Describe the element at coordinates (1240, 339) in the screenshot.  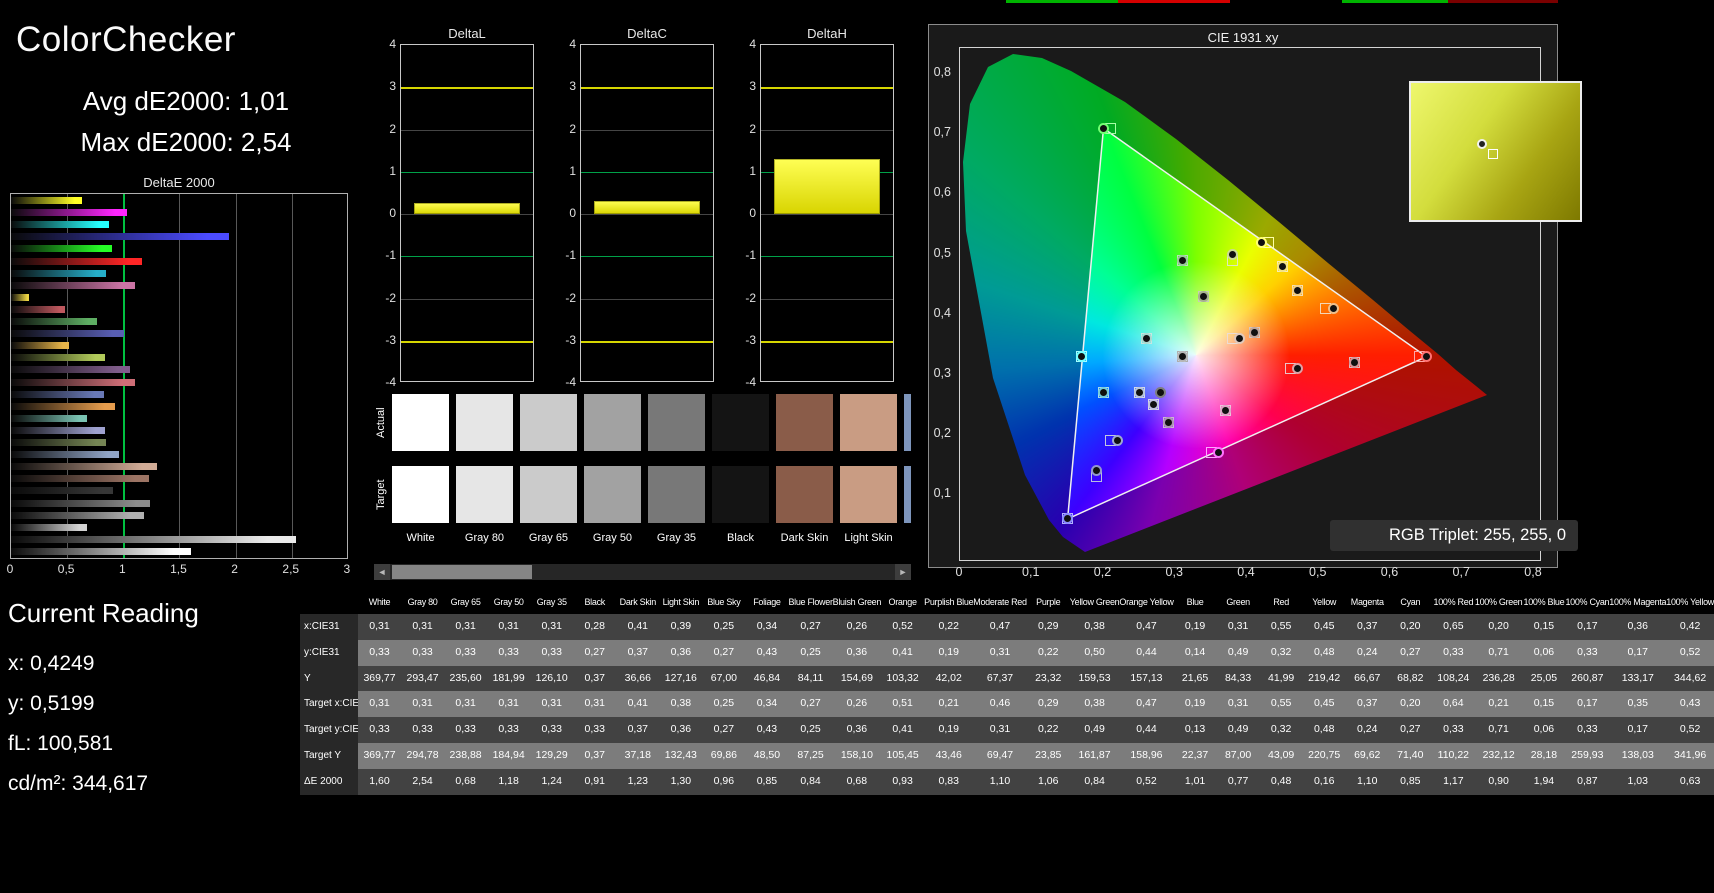
I see `measured-marker-light-skin` at that location.